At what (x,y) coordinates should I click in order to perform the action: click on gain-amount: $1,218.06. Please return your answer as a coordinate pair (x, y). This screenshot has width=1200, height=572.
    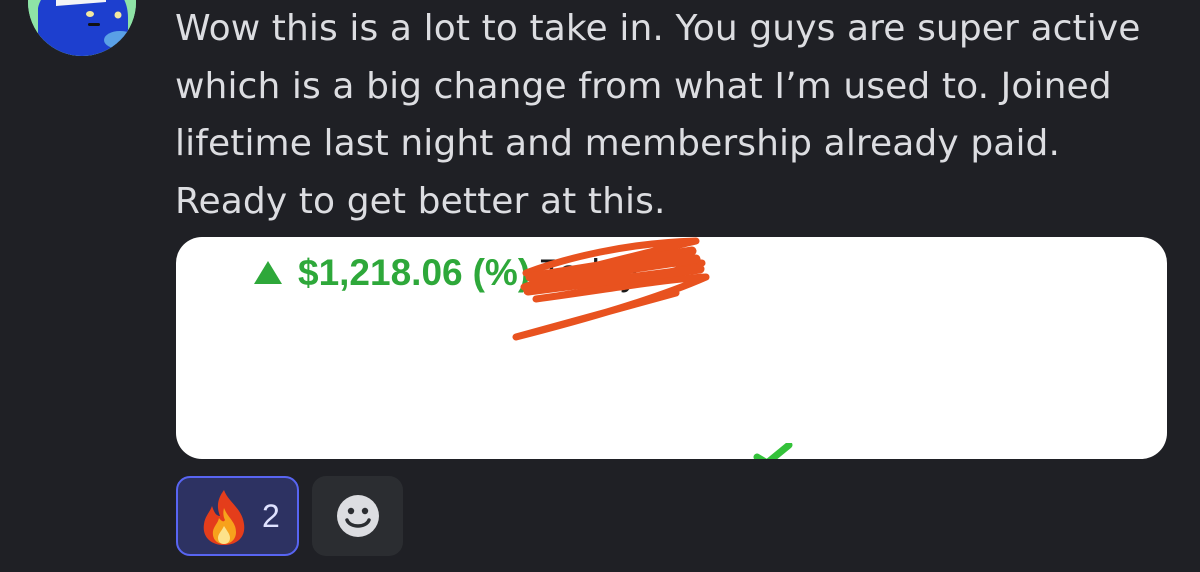
    Looking at the image, I should click on (380, 272).